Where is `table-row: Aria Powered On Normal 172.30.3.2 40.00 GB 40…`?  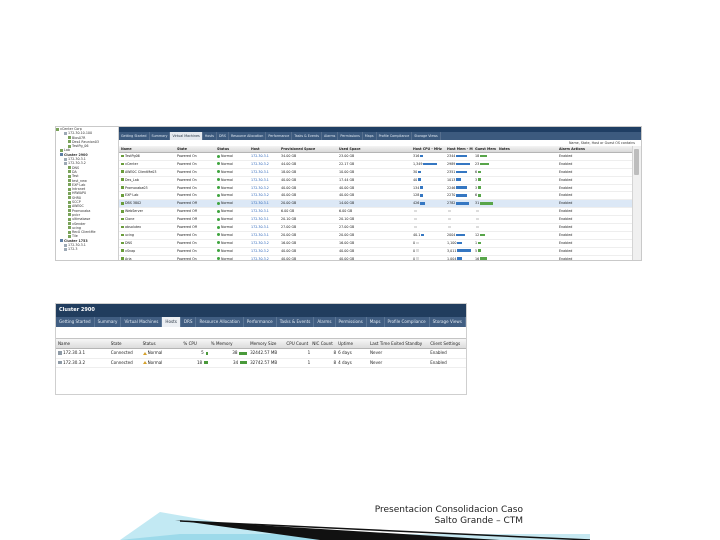
table-row: Aria Powered On Normal 172.30.3.2 40.00 GB 40… is located at coordinates (376, 258).